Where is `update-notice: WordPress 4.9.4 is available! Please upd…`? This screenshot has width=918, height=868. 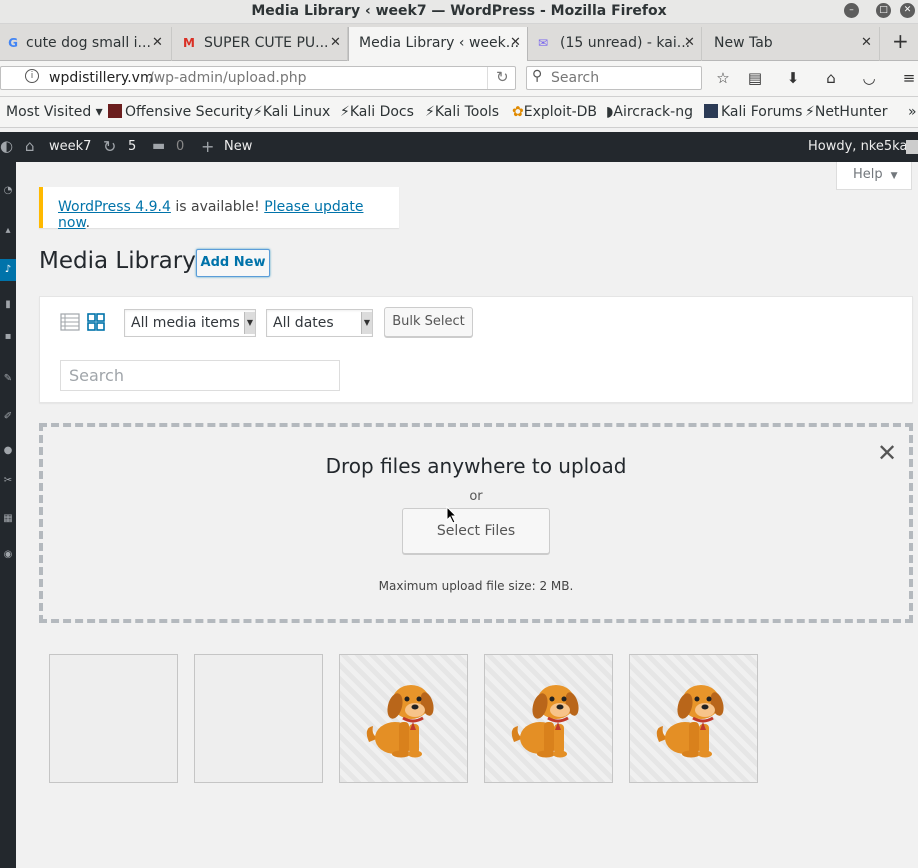
update-notice: WordPress 4.9.4 is available! Please upd… is located at coordinates (219, 209).